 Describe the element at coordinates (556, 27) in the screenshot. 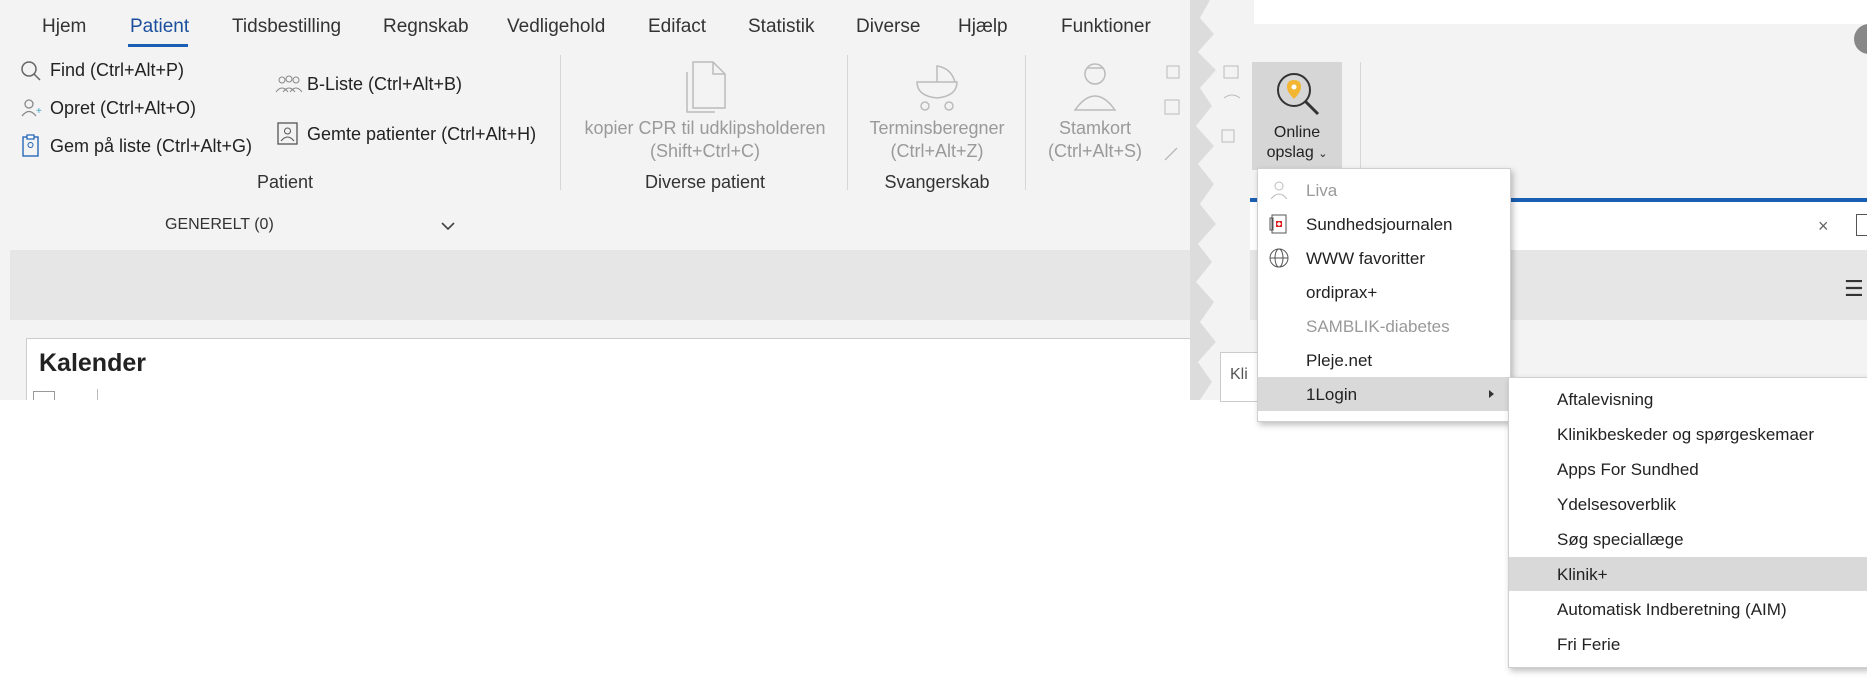

I see `menu-vedligehold: Vedligehold` at that location.